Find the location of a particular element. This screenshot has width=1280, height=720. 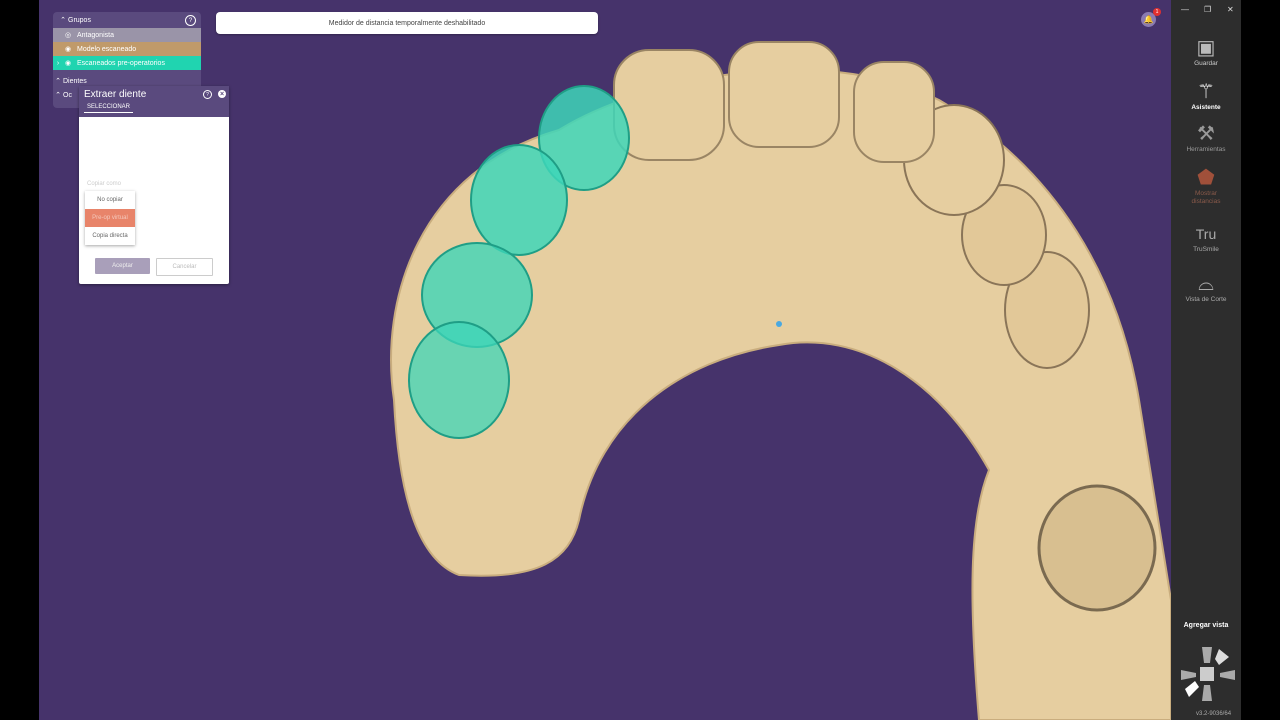

group-item-antagonist: ◎ Antagonista is located at coordinates (127, 35).